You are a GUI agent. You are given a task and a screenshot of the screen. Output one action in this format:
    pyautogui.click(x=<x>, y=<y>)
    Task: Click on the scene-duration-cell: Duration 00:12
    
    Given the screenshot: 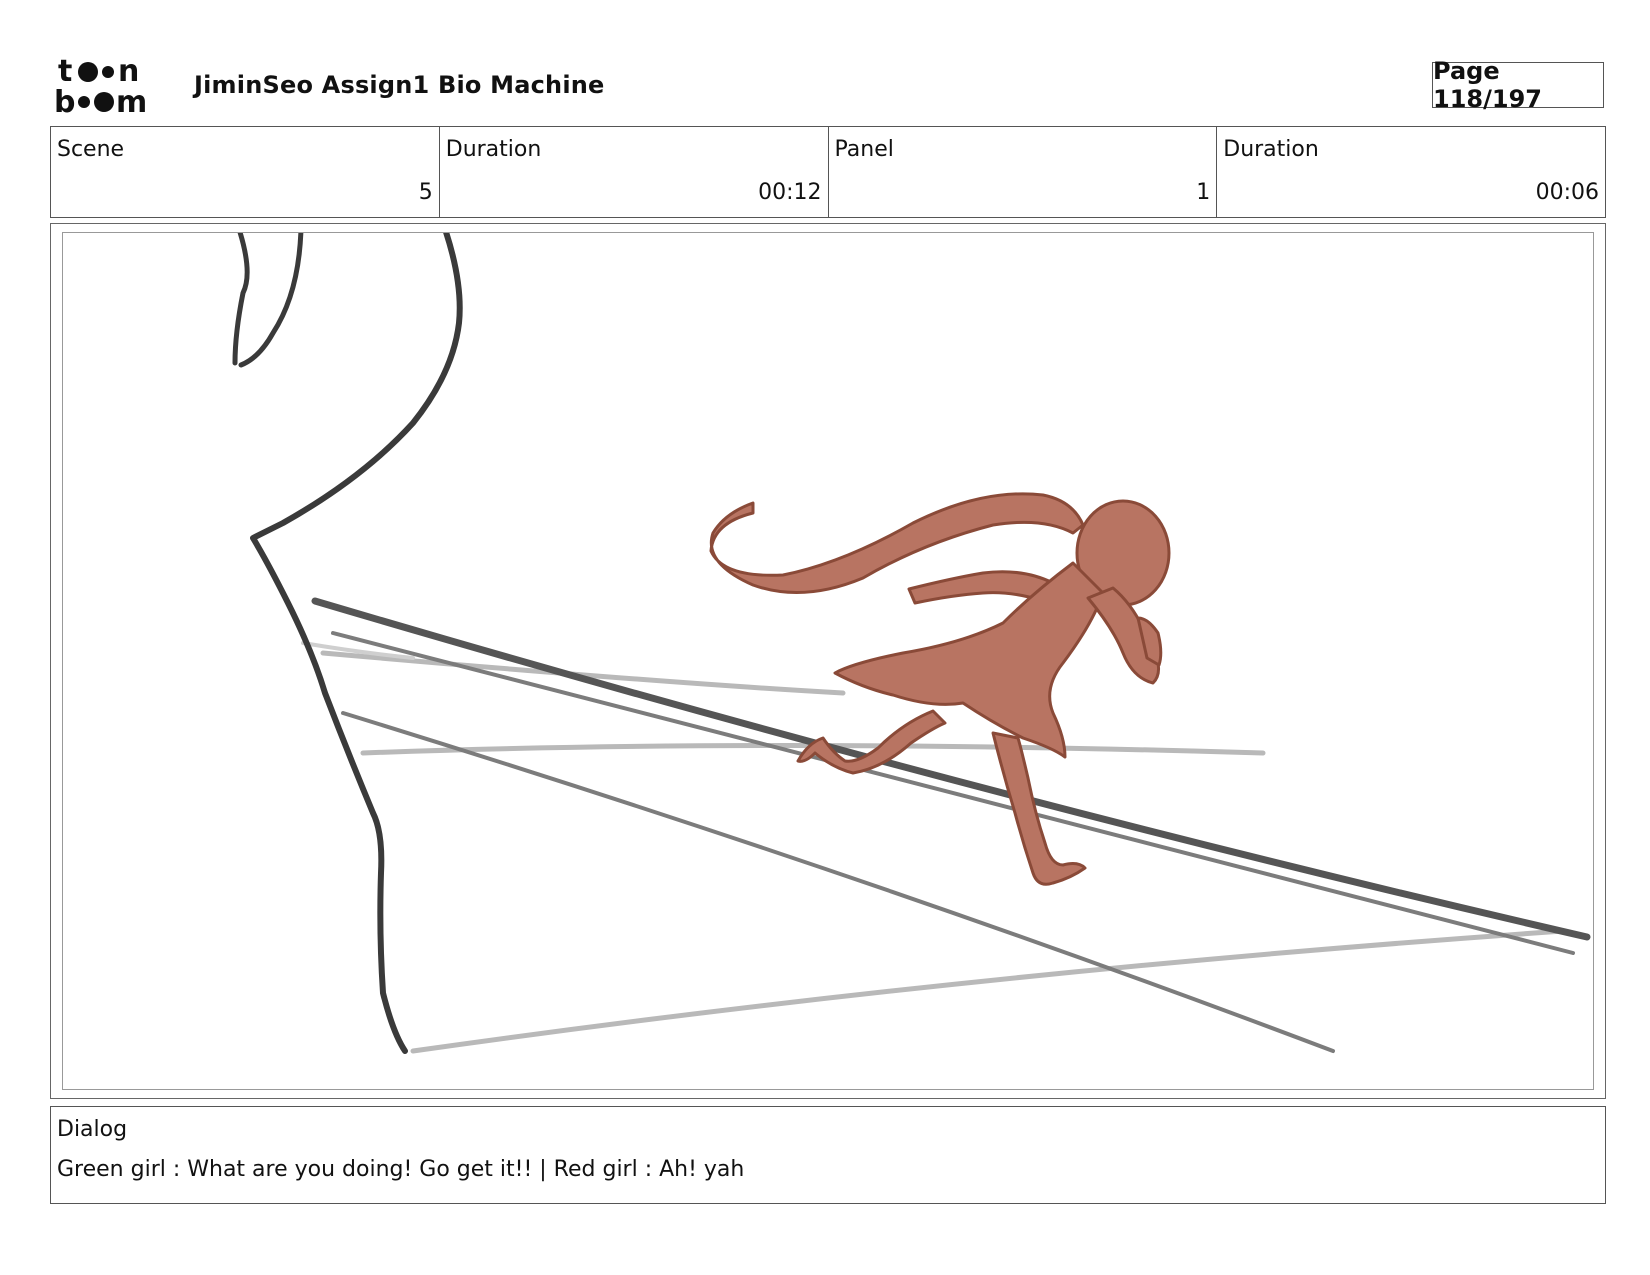 What is the action you would take?
    pyautogui.click(x=634, y=172)
    